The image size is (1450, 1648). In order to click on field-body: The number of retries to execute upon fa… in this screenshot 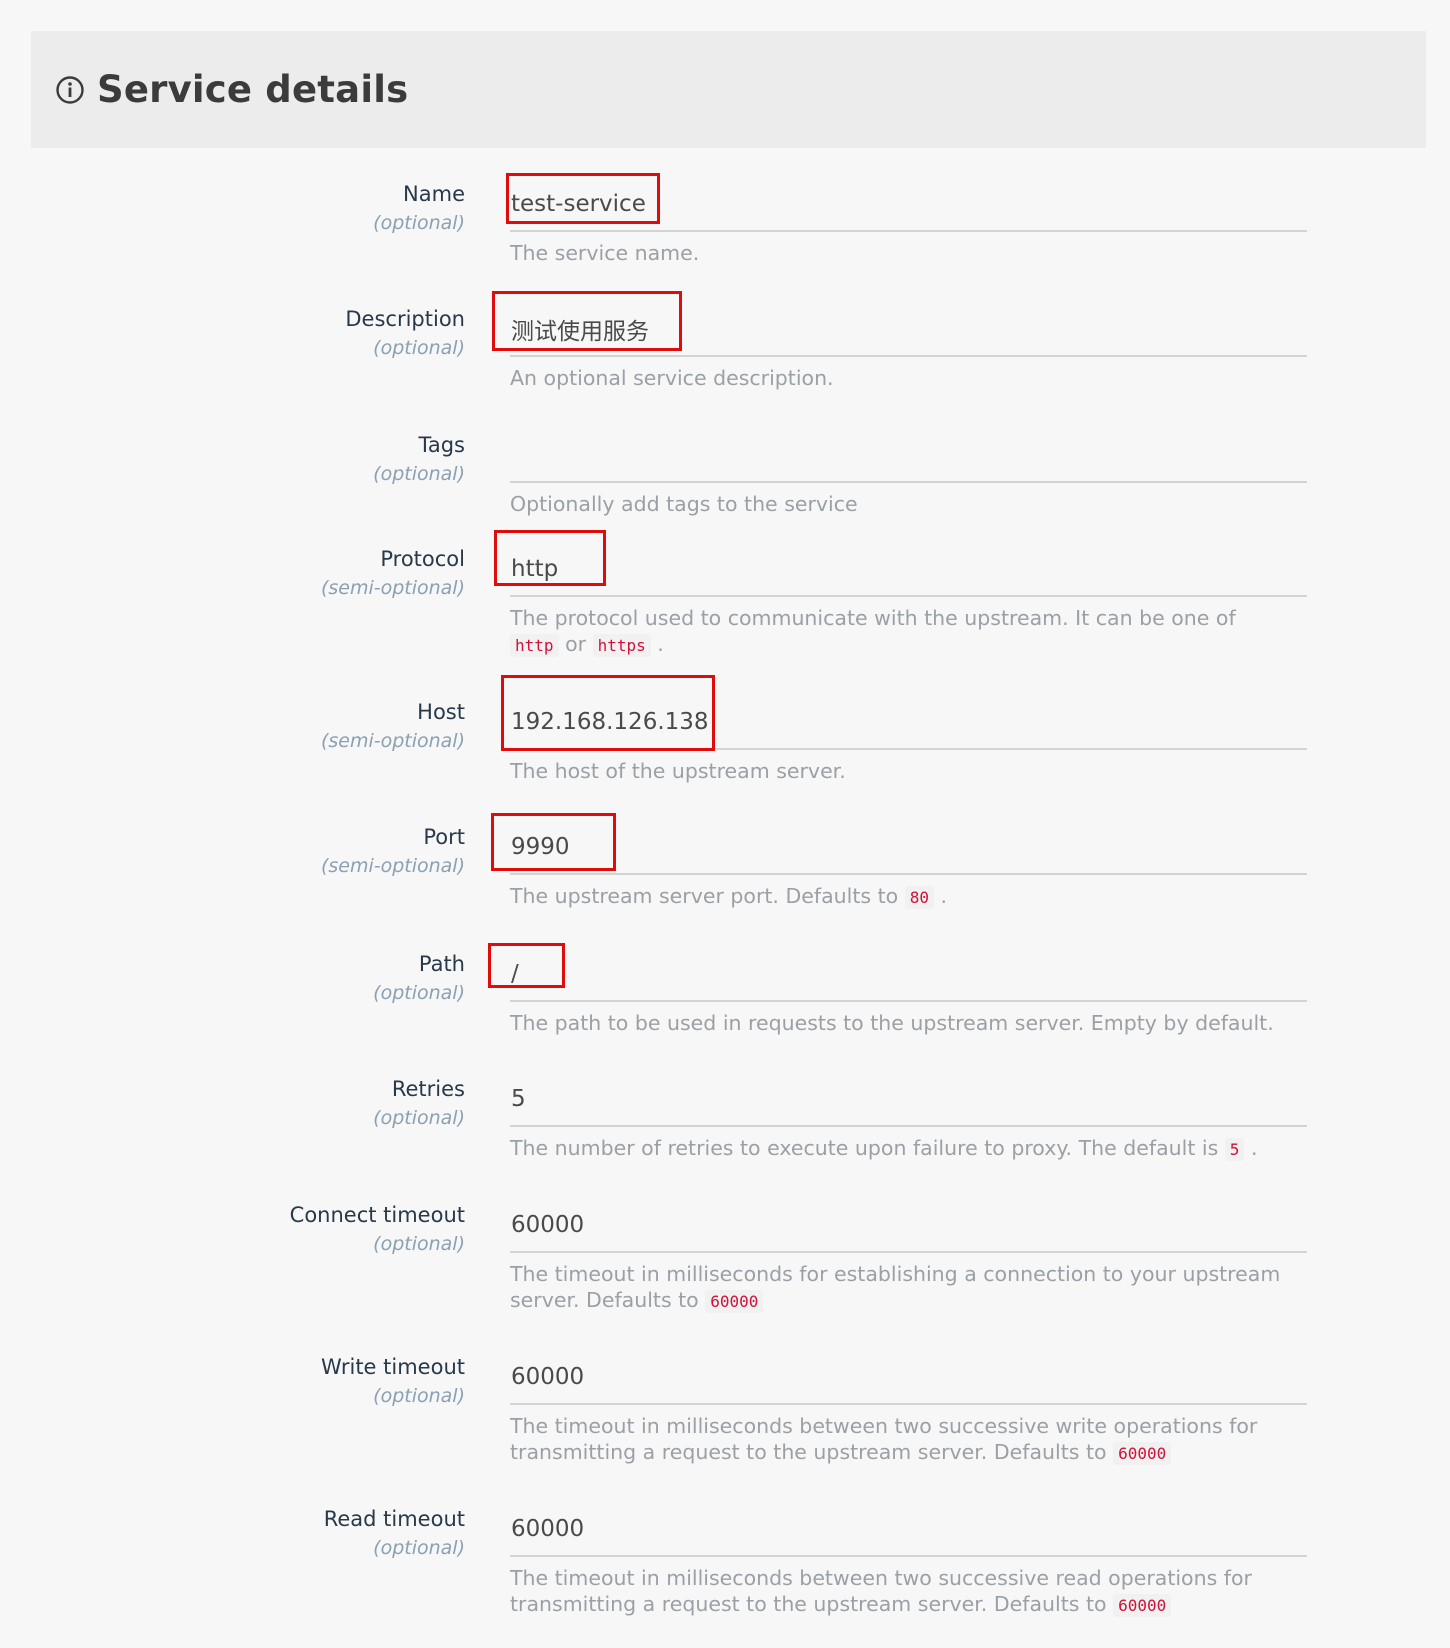, I will do `click(908, 1119)`.